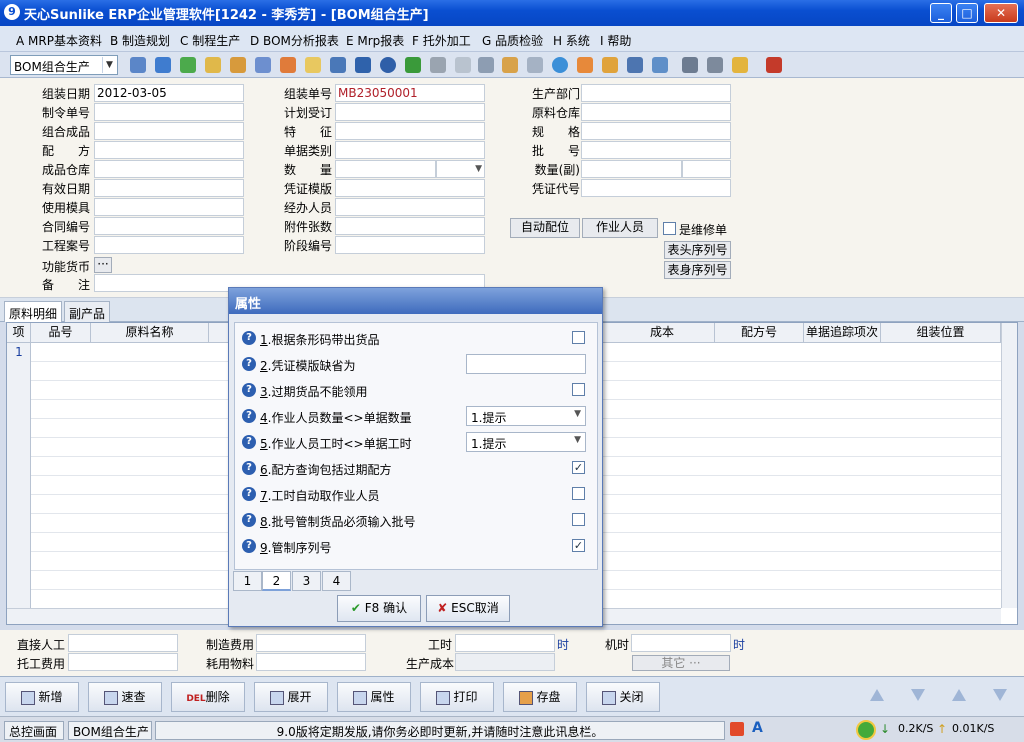 Image resolution: width=1024 pixels, height=742 pixels. I want to click on sub-quantity-field, so click(631, 169).